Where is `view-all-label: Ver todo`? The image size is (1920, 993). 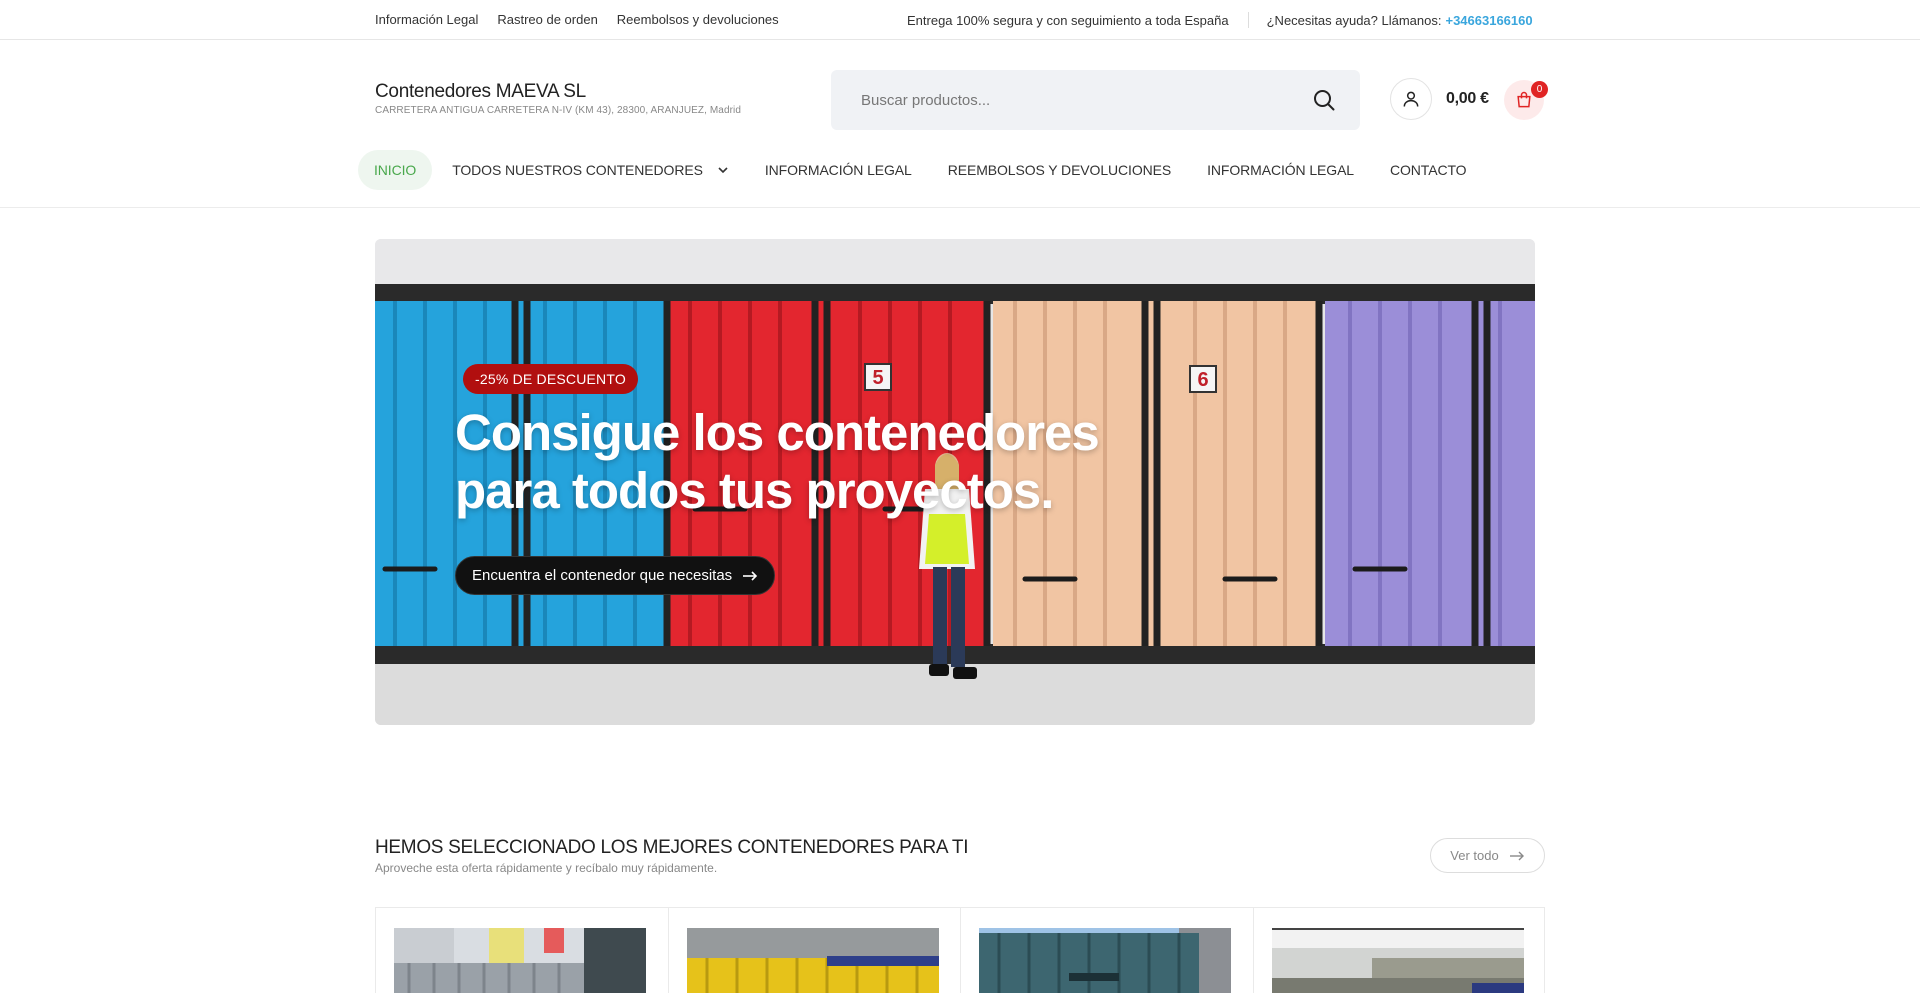
view-all-label: Ver todo is located at coordinates (1474, 855).